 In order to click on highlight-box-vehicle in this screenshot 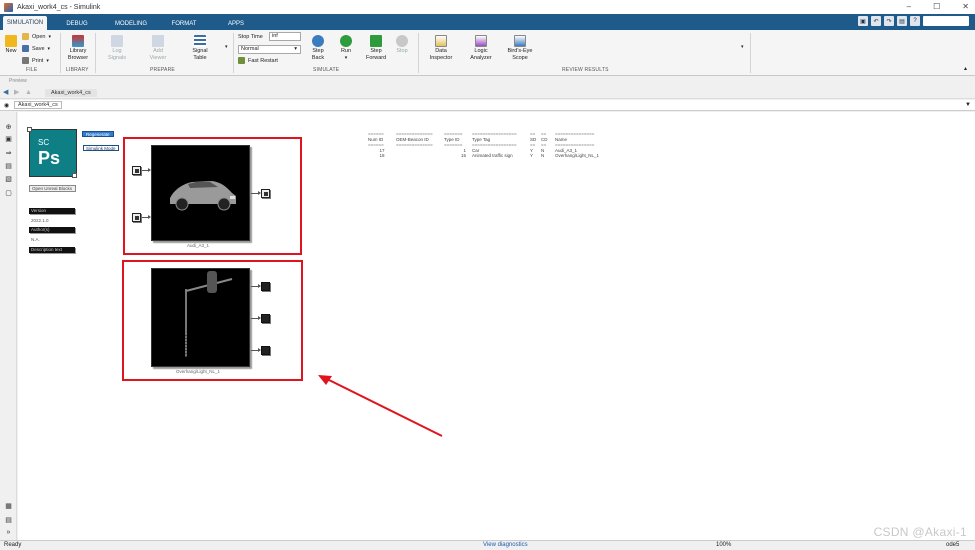, I will do `click(212, 196)`.